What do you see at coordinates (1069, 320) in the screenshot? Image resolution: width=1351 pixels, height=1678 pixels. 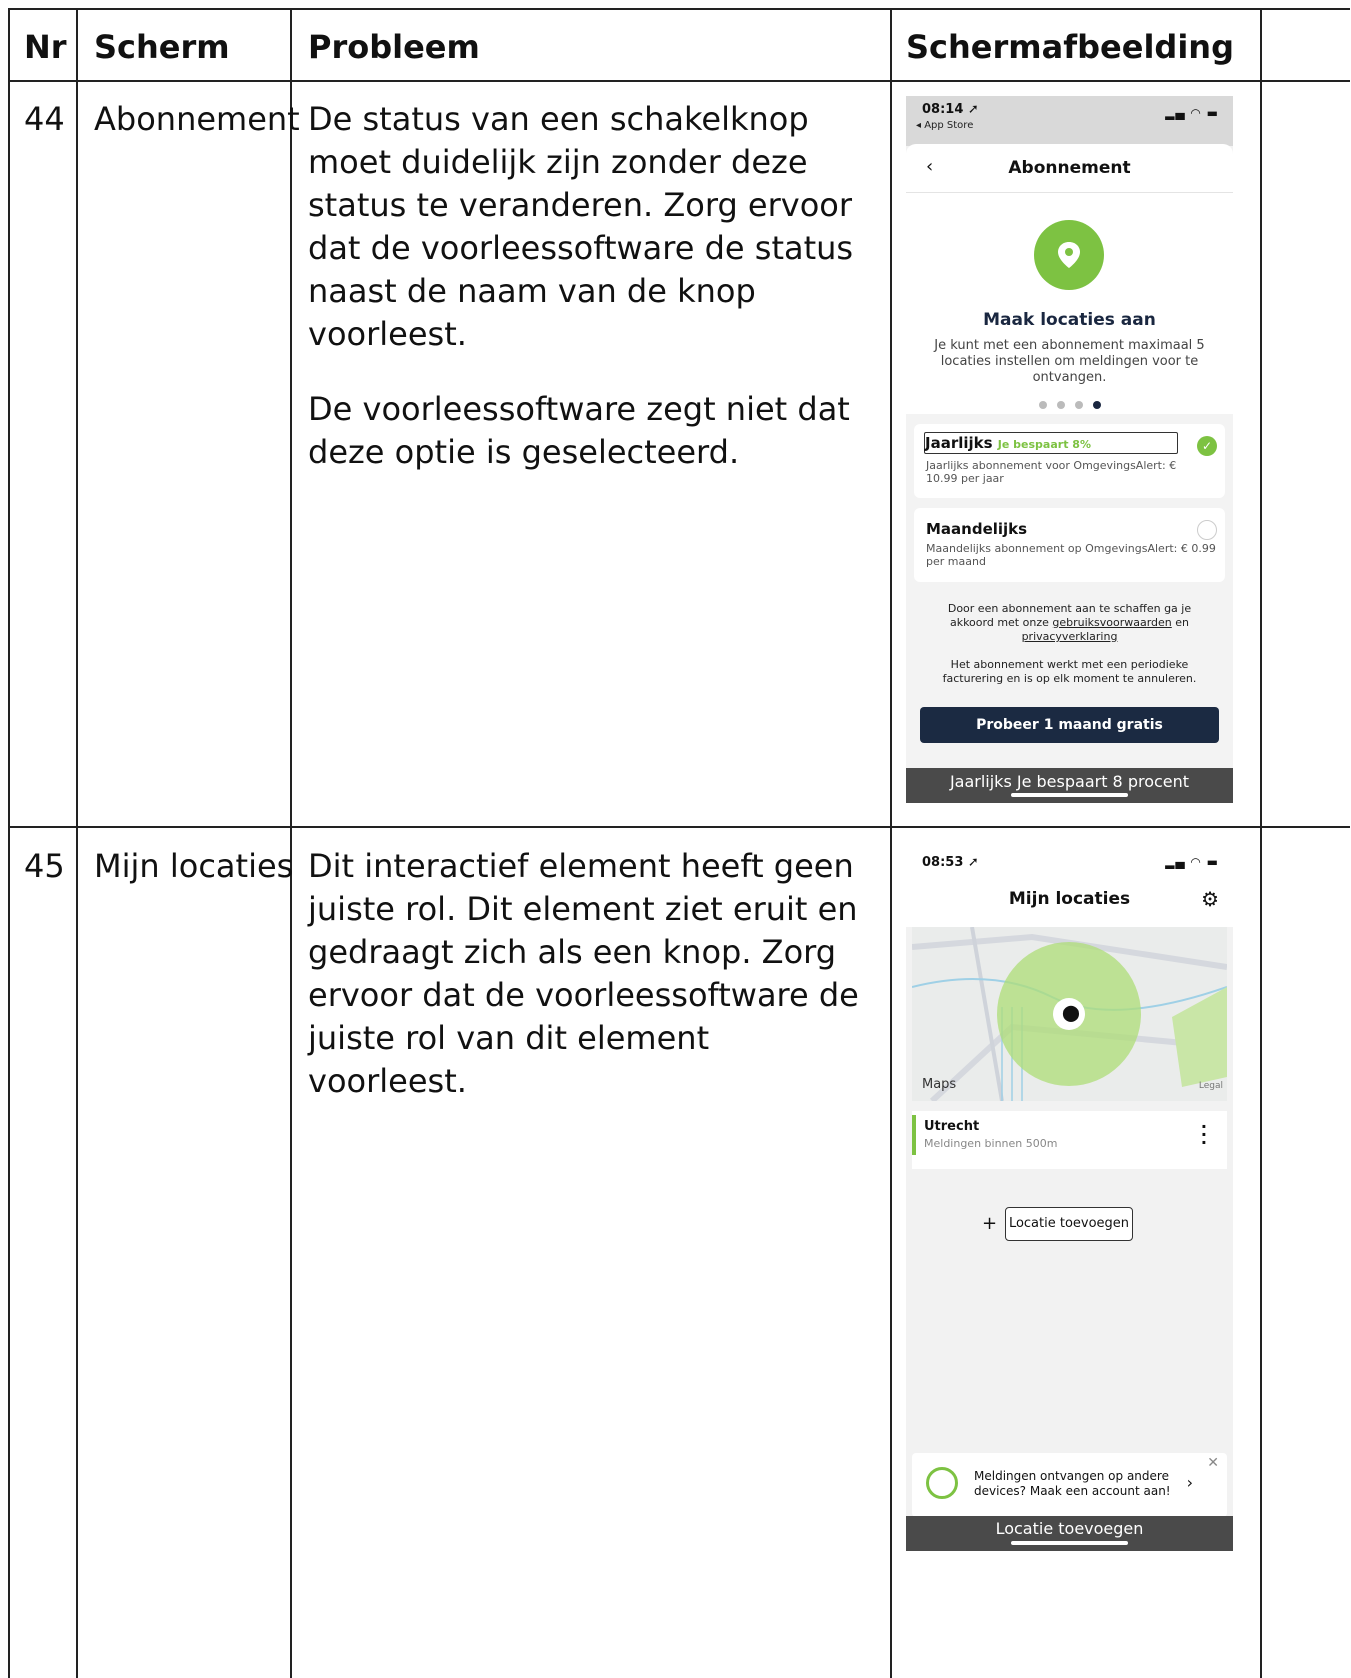 I see `heading: Maak locaties aan` at bounding box center [1069, 320].